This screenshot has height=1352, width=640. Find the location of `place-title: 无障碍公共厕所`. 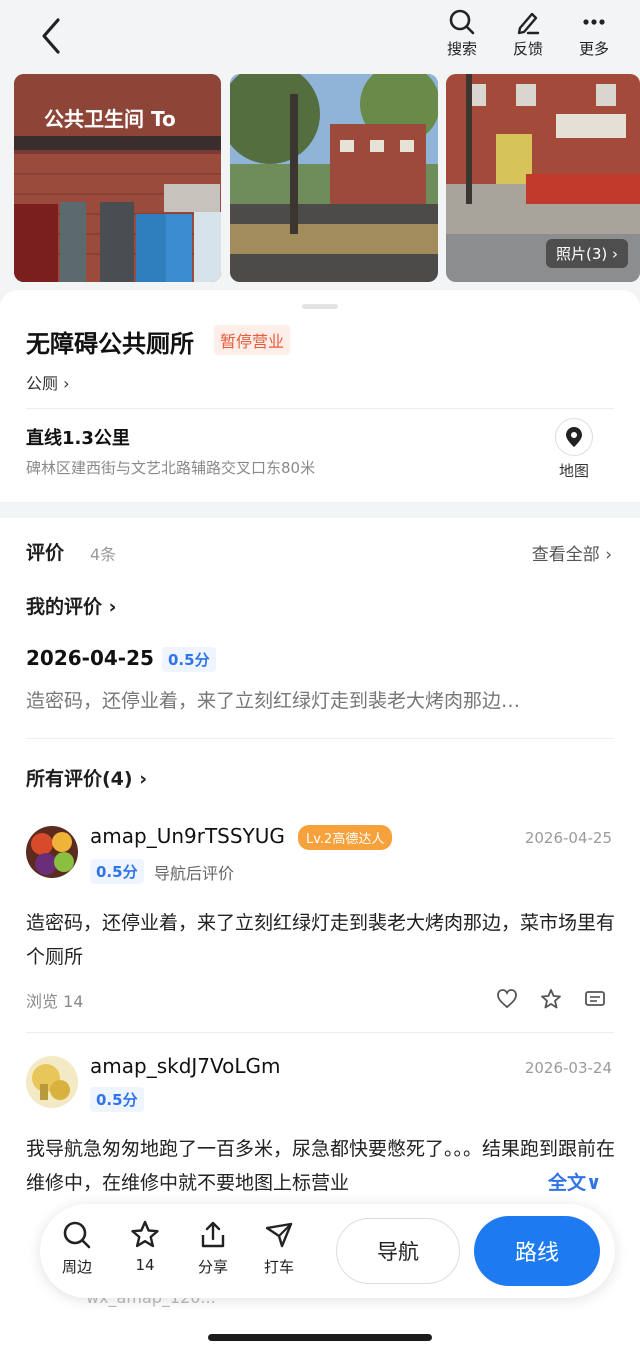

place-title: 无障碍公共厕所 is located at coordinates (110, 344).